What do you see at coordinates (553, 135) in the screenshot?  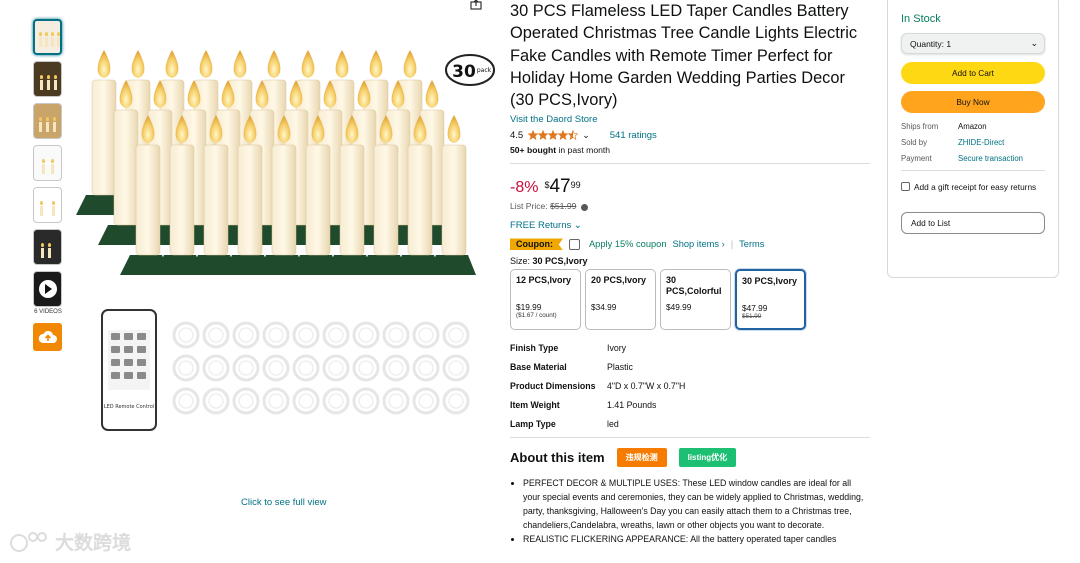 I see `star-rating-icon` at bounding box center [553, 135].